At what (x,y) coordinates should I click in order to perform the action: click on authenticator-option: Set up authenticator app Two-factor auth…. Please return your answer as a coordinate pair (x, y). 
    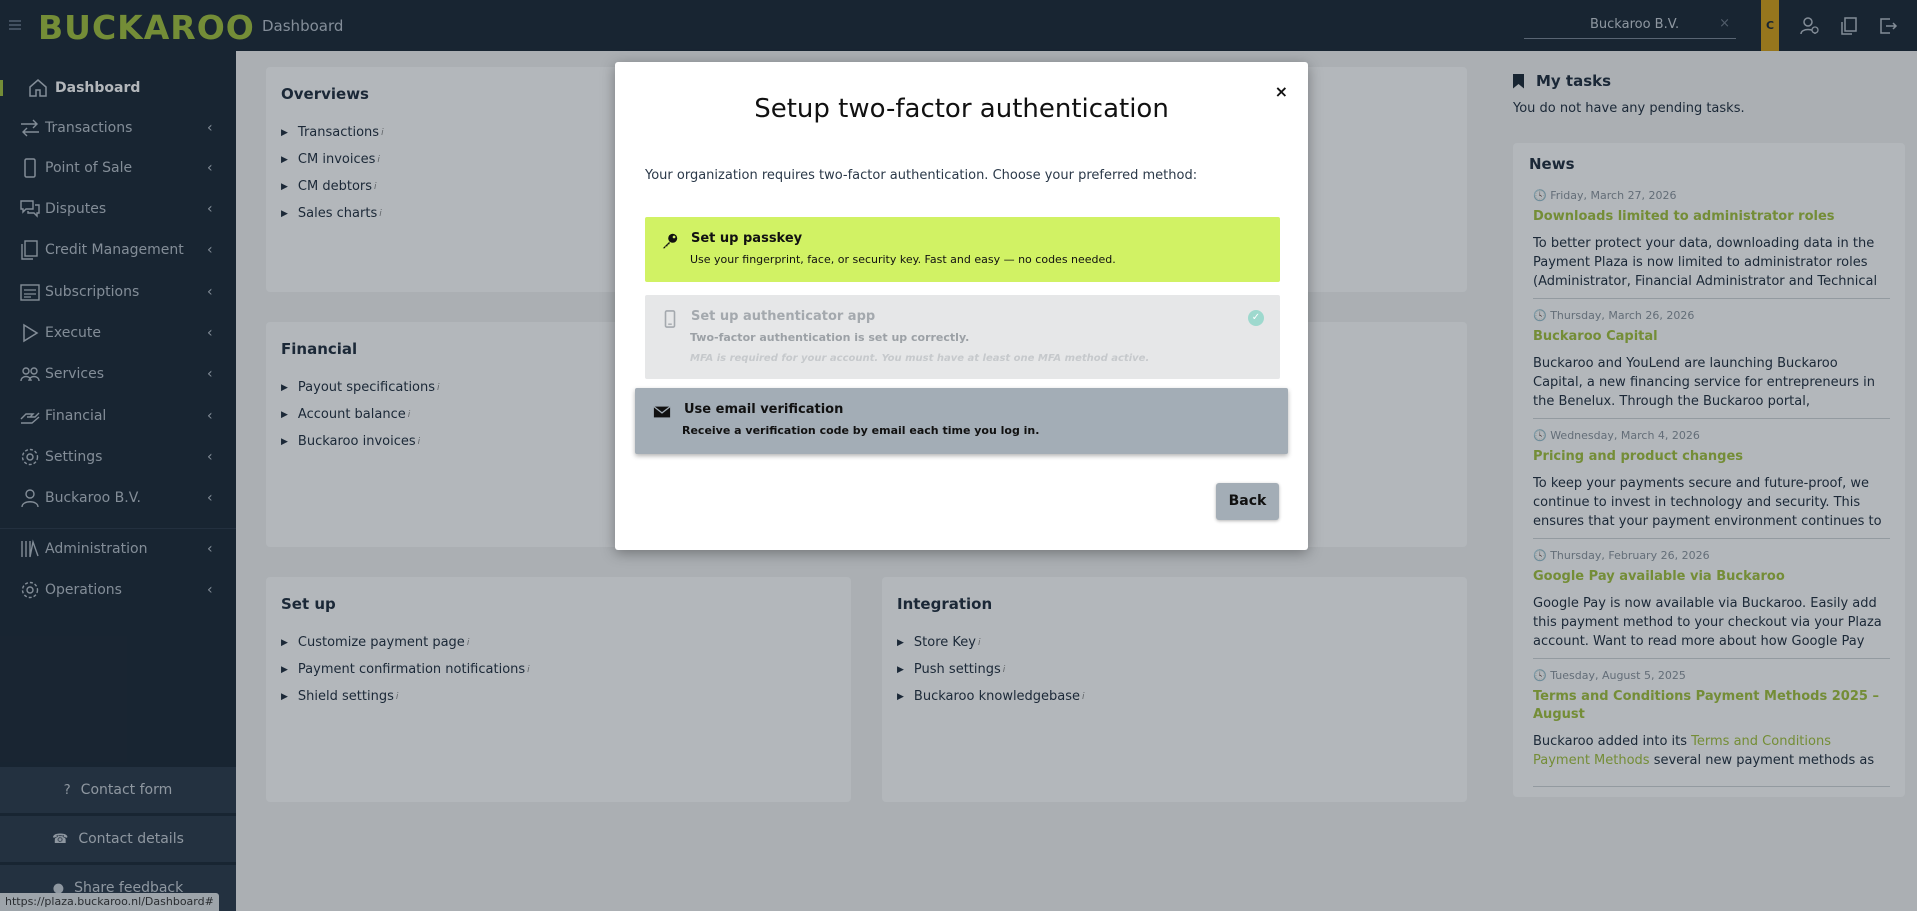
    Looking at the image, I should click on (962, 337).